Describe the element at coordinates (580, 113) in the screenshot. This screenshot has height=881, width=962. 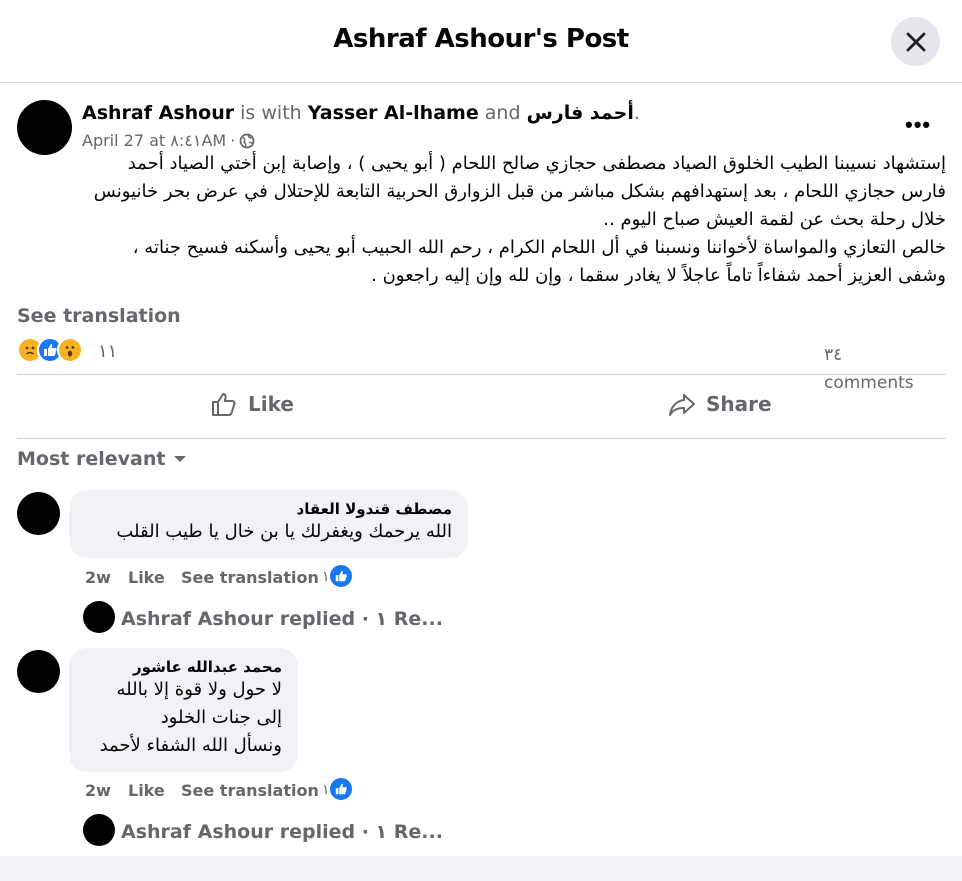
I see `tagged-user-2: أحمد فارس` at that location.